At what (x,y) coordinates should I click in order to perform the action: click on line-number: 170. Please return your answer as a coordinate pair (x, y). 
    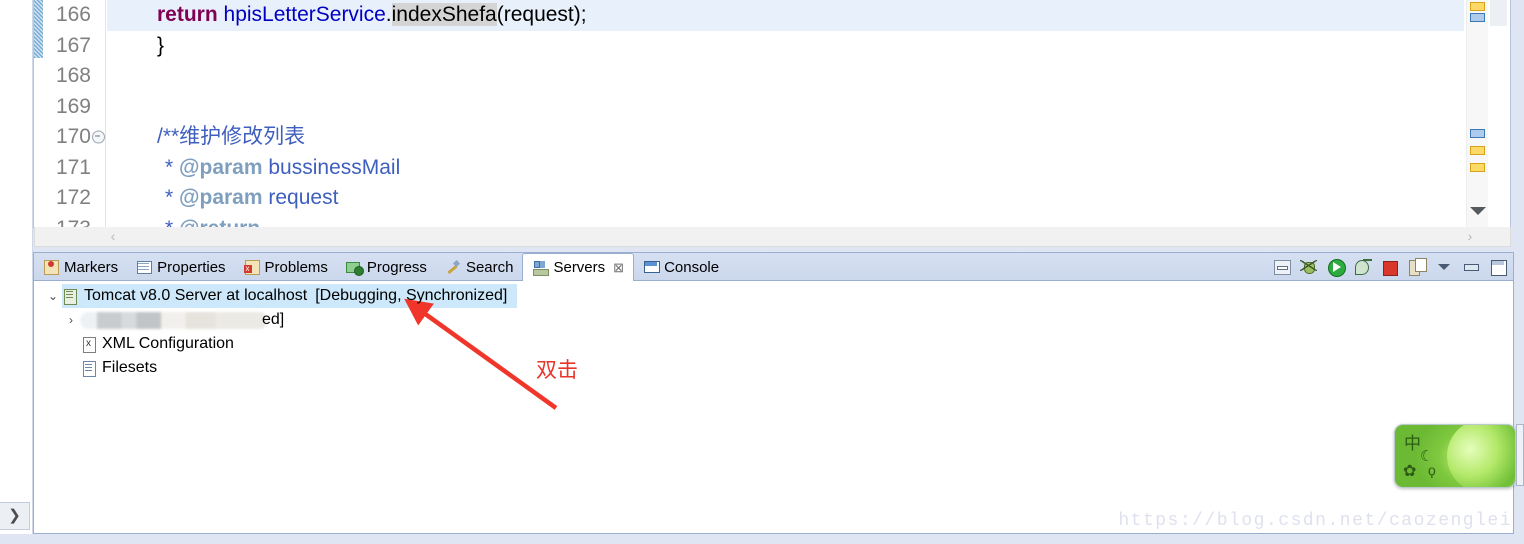
    Looking at the image, I should click on (74, 137).